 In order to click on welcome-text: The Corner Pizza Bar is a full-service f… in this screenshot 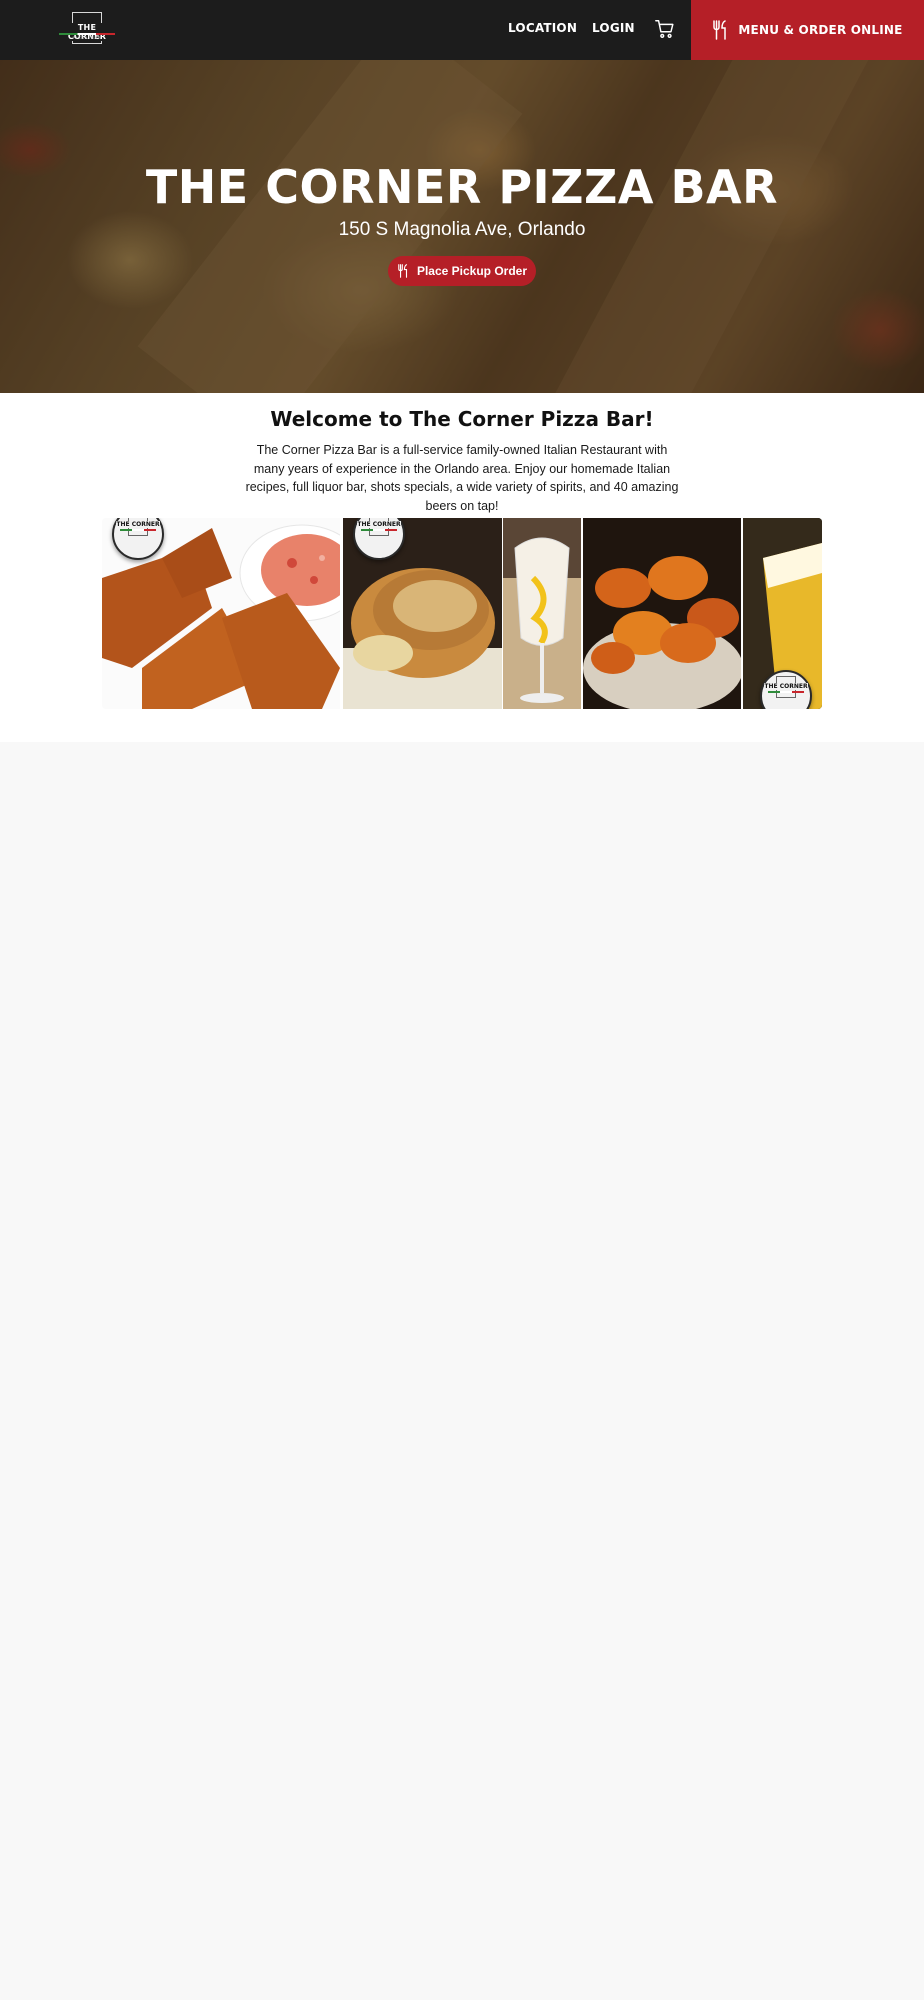, I will do `click(462, 478)`.